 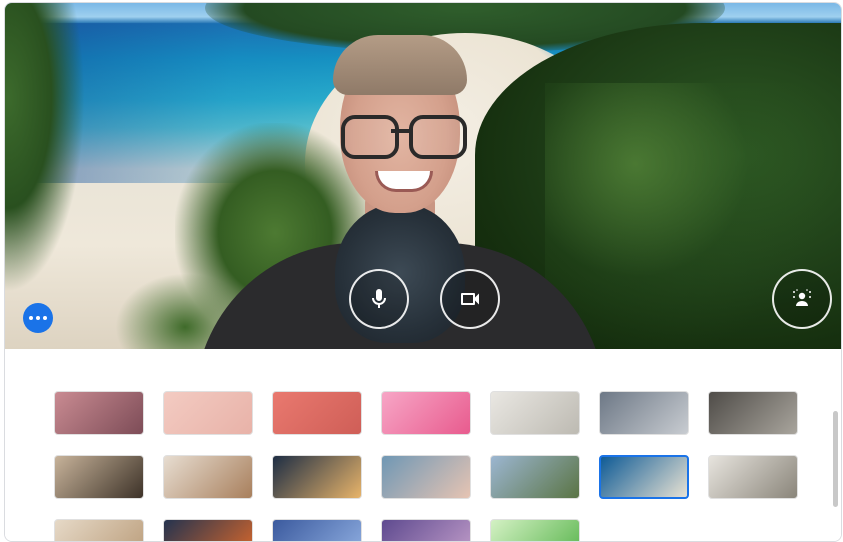 I want to click on background-tile-living-room, so click(x=208, y=477).